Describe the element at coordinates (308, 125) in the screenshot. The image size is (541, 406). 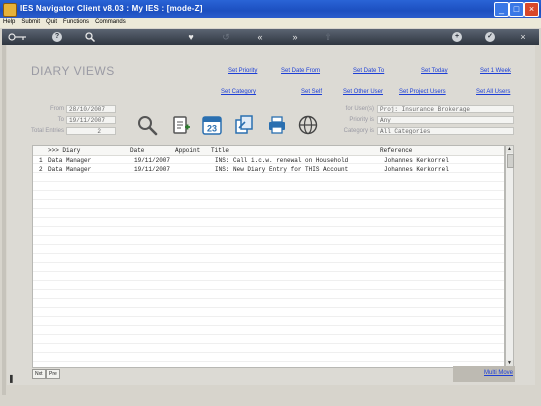
I see `globe-icon` at that location.